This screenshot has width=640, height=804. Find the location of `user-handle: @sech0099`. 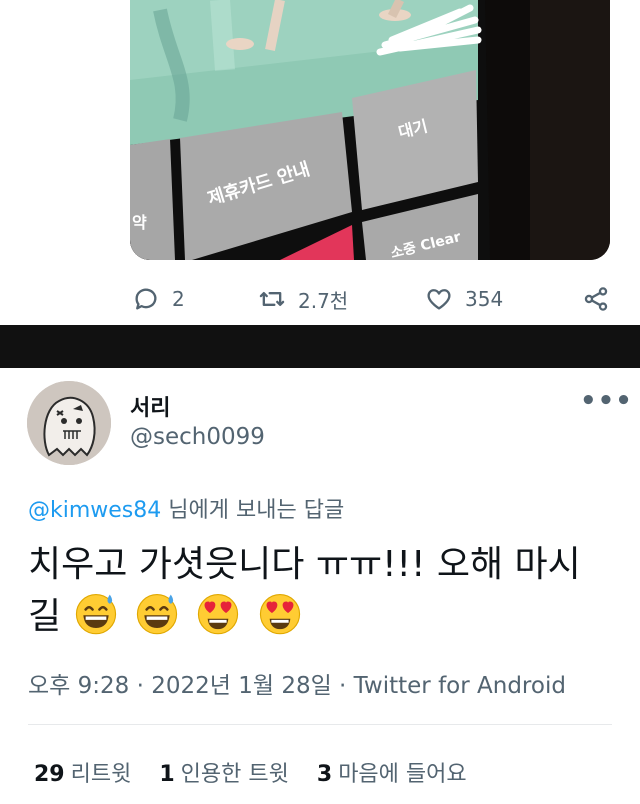

user-handle: @sech0099 is located at coordinates (197, 437).